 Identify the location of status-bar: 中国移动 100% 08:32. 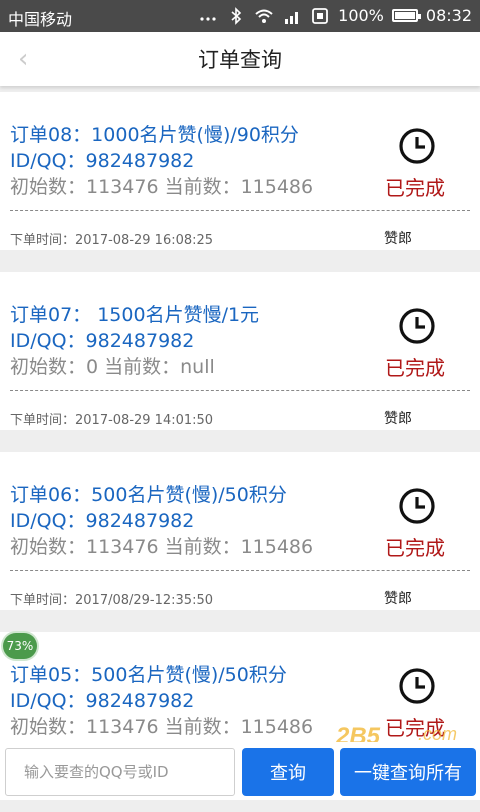
(240, 16).